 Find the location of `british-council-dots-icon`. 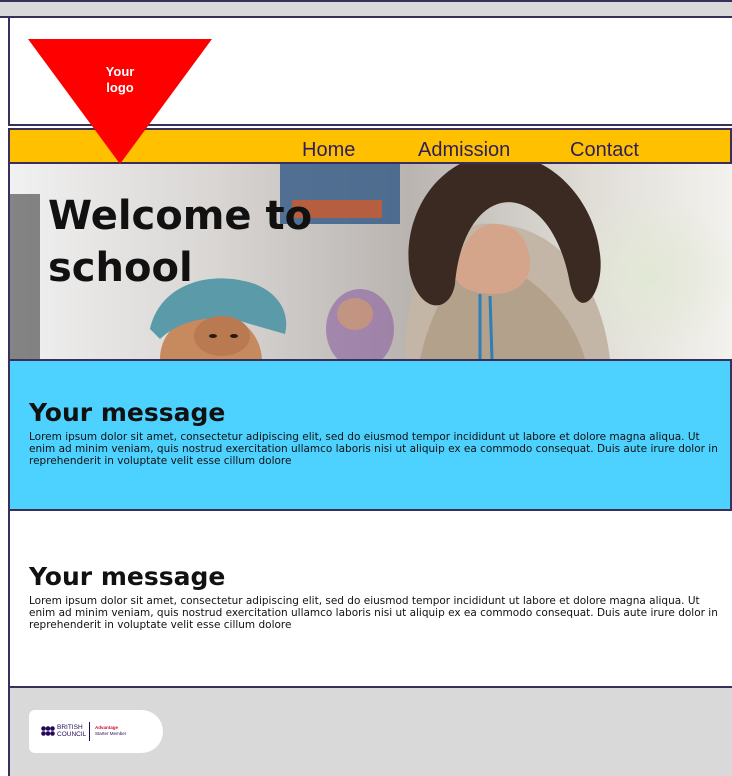

british-council-dots-icon is located at coordinates (48, 731).